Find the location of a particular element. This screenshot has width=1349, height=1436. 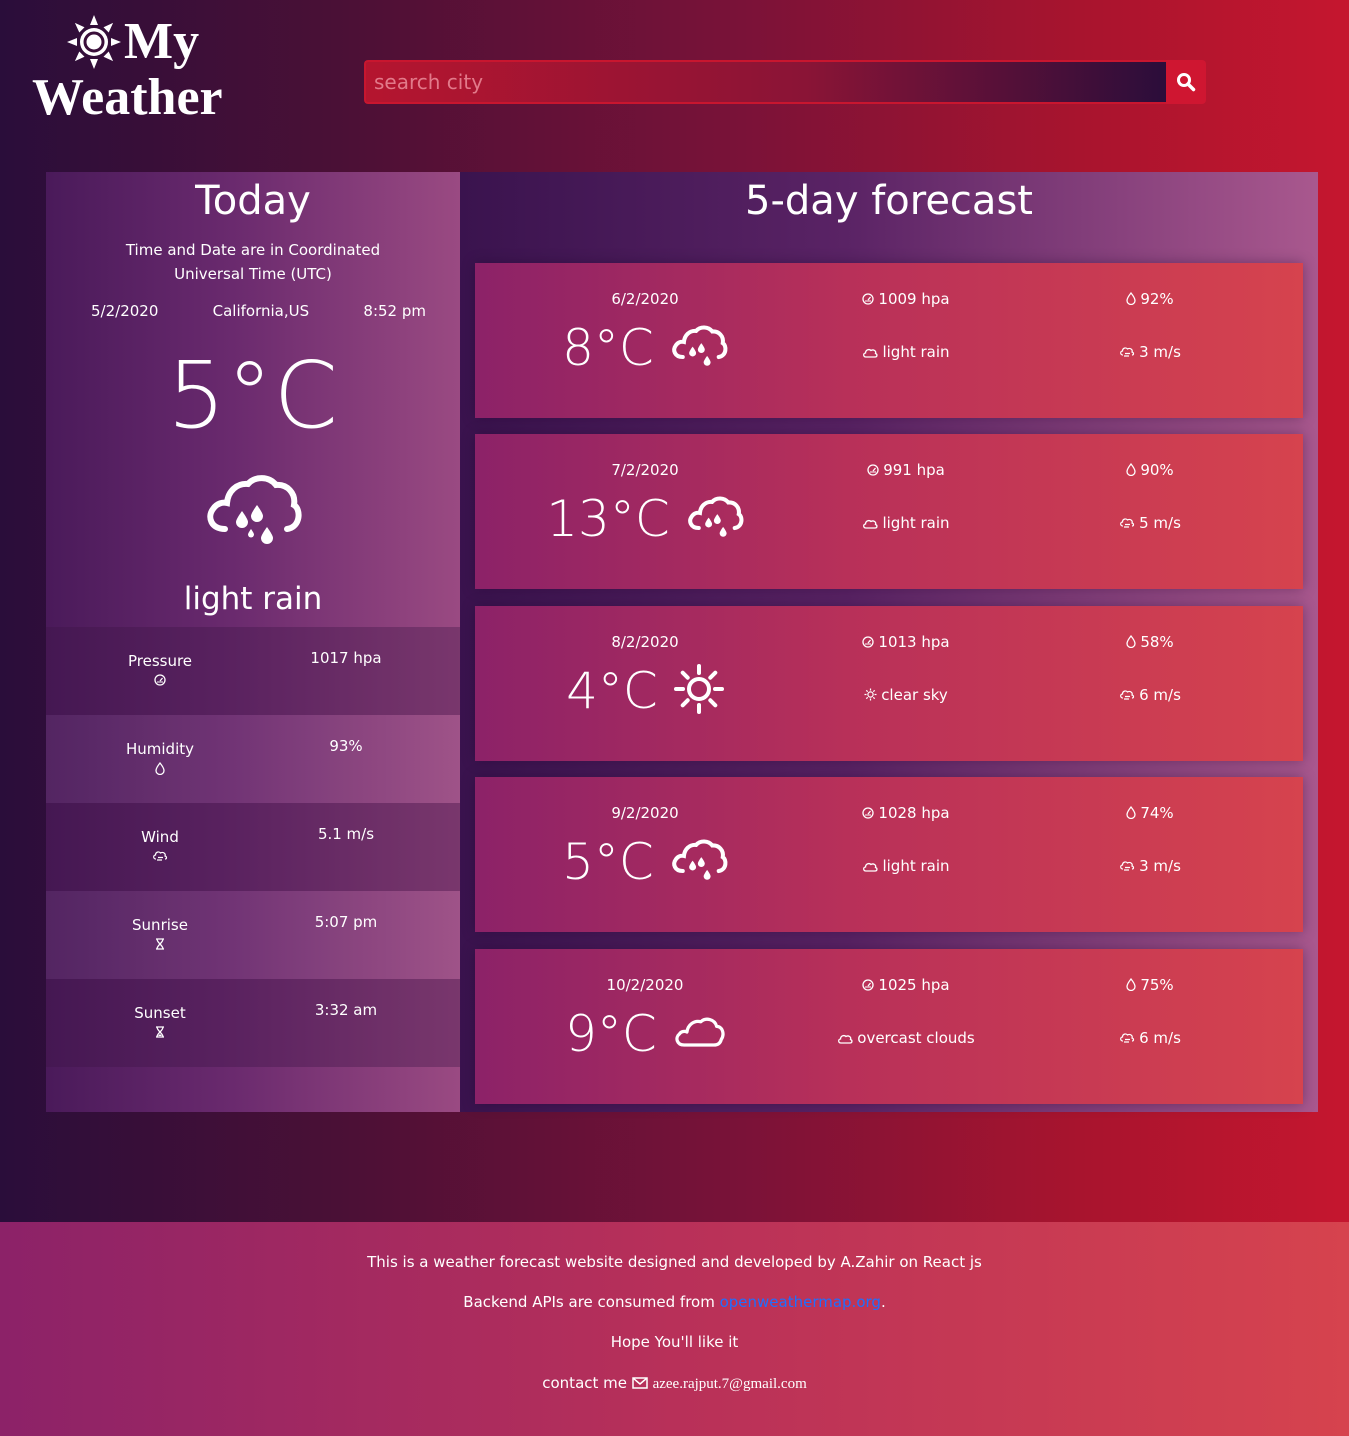

today-description: light rain is located at coordinates (253, 599).